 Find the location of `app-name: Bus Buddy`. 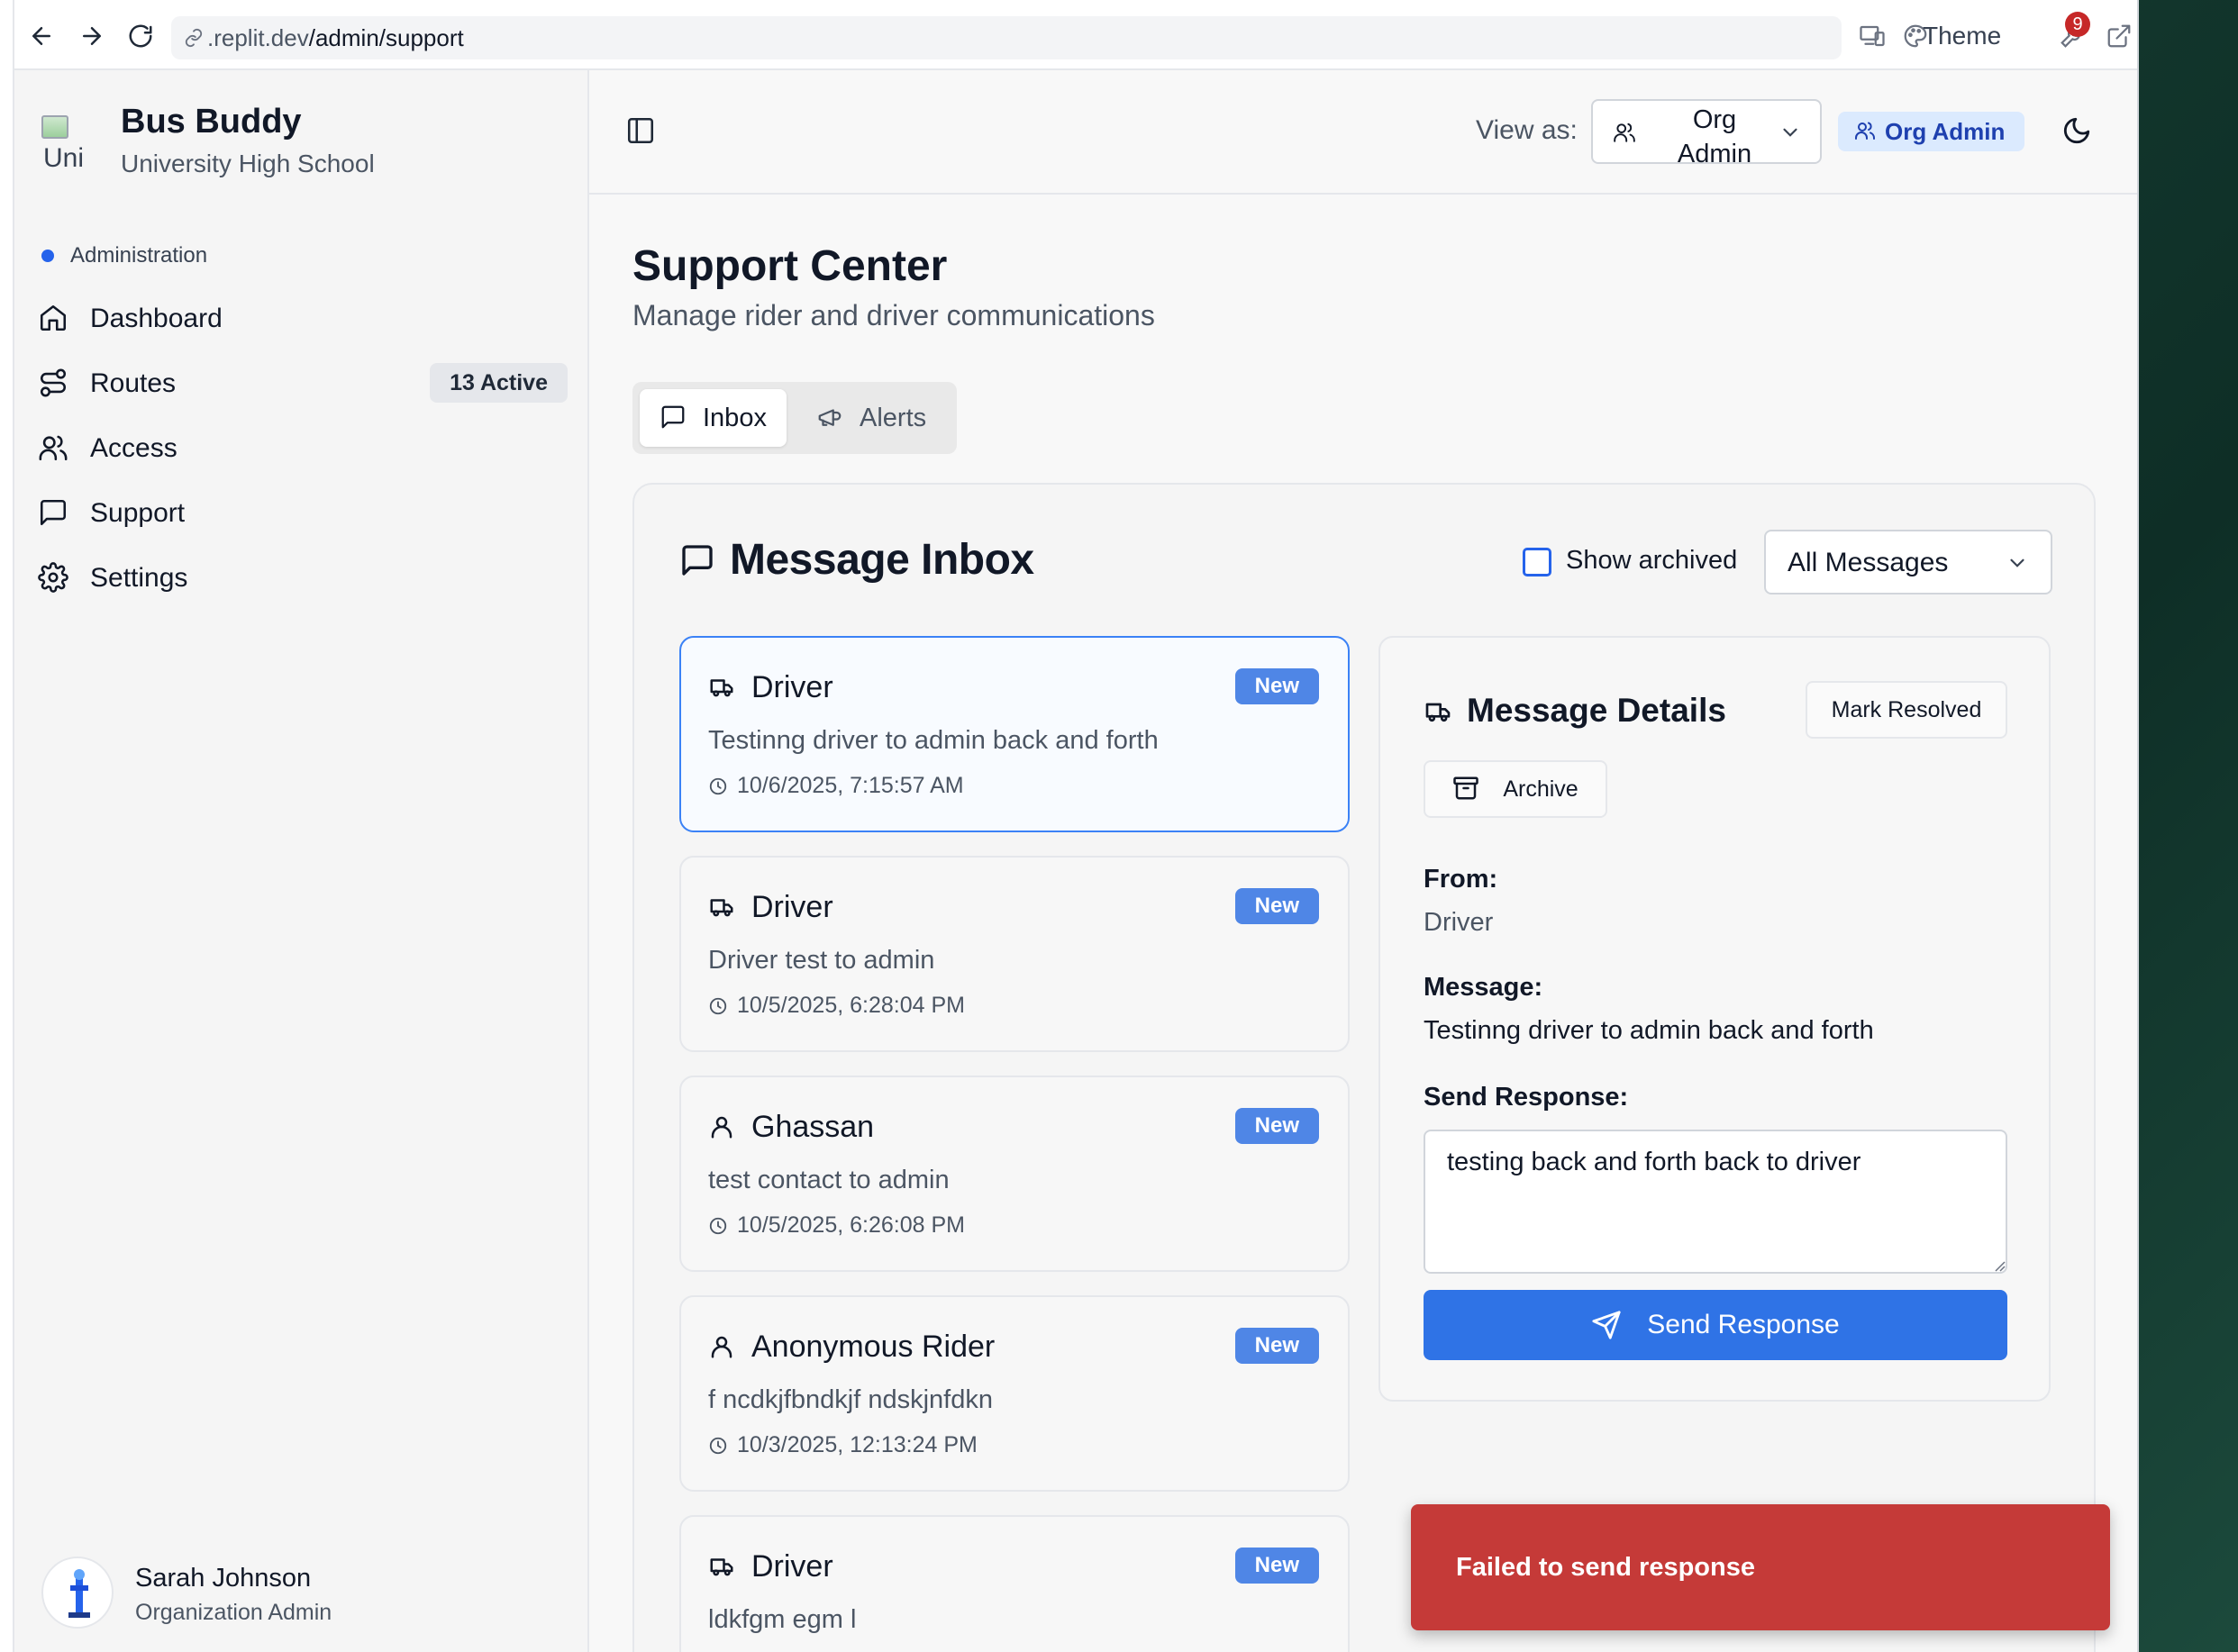

app-name: Bus Buddy is located at coordinates (212, 122).